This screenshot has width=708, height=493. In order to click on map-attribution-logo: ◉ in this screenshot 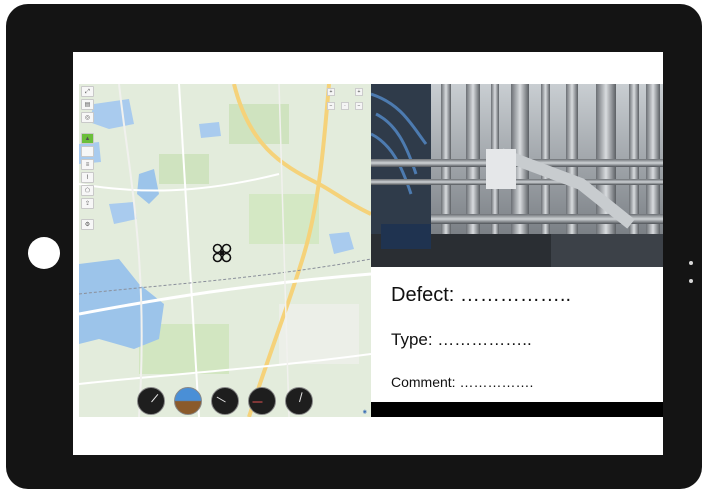, I will do `click(364, 412)`.